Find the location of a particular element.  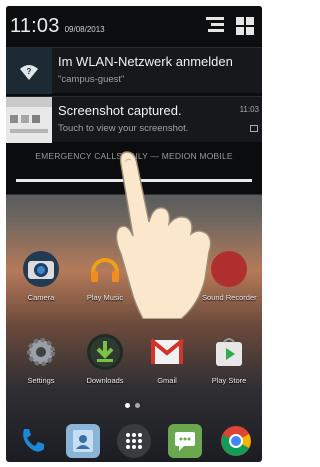

app-camera: Camera is located at coordinates (41, 276).